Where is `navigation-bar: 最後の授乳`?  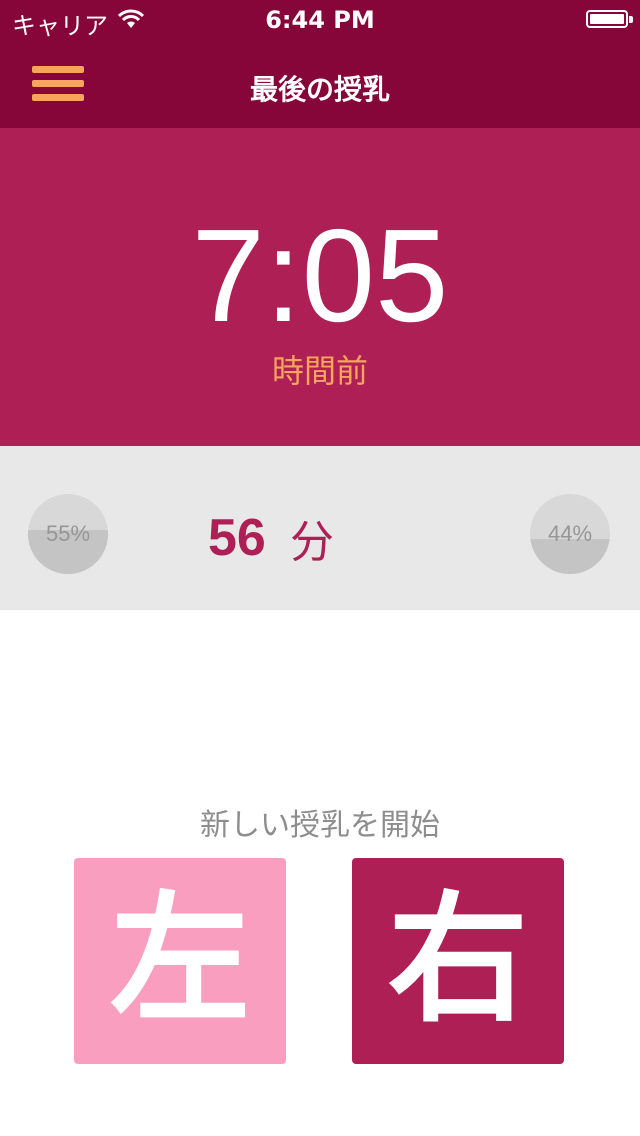 navigation-bar: 最後の授乳 is located at coordinates (320, 84).